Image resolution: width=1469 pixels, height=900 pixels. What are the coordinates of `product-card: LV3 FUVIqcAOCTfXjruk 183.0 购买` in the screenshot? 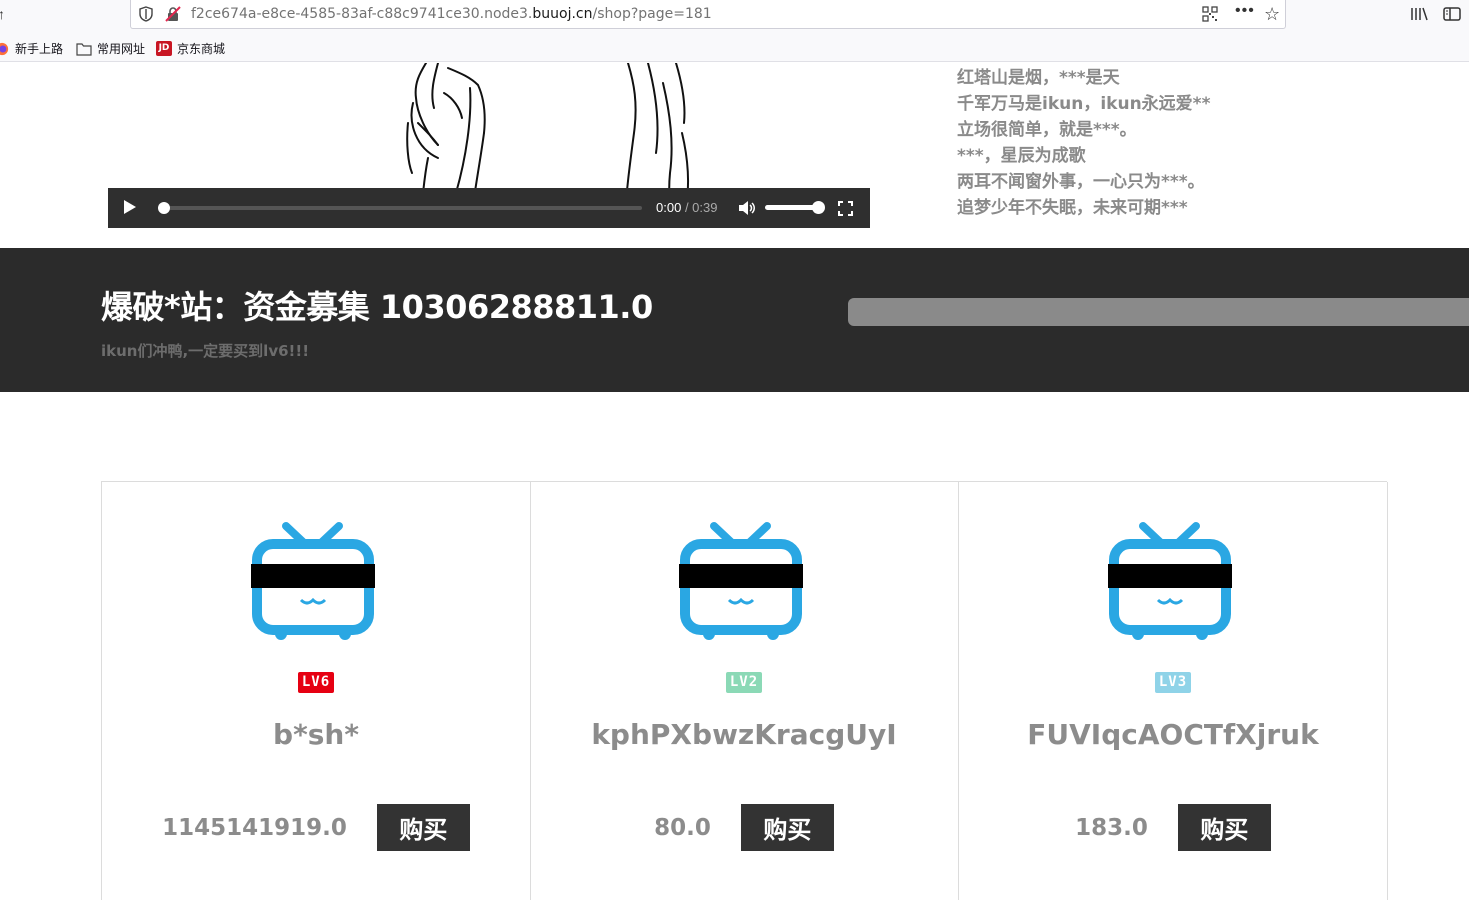 It's located at (1173, 691).